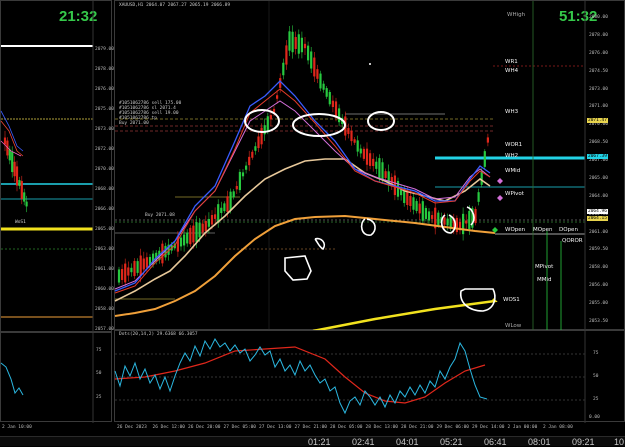  Describe the element at coordinates (568, 230) in the screenshot. I see `pivot-label-dopen: DOpen` at that location.